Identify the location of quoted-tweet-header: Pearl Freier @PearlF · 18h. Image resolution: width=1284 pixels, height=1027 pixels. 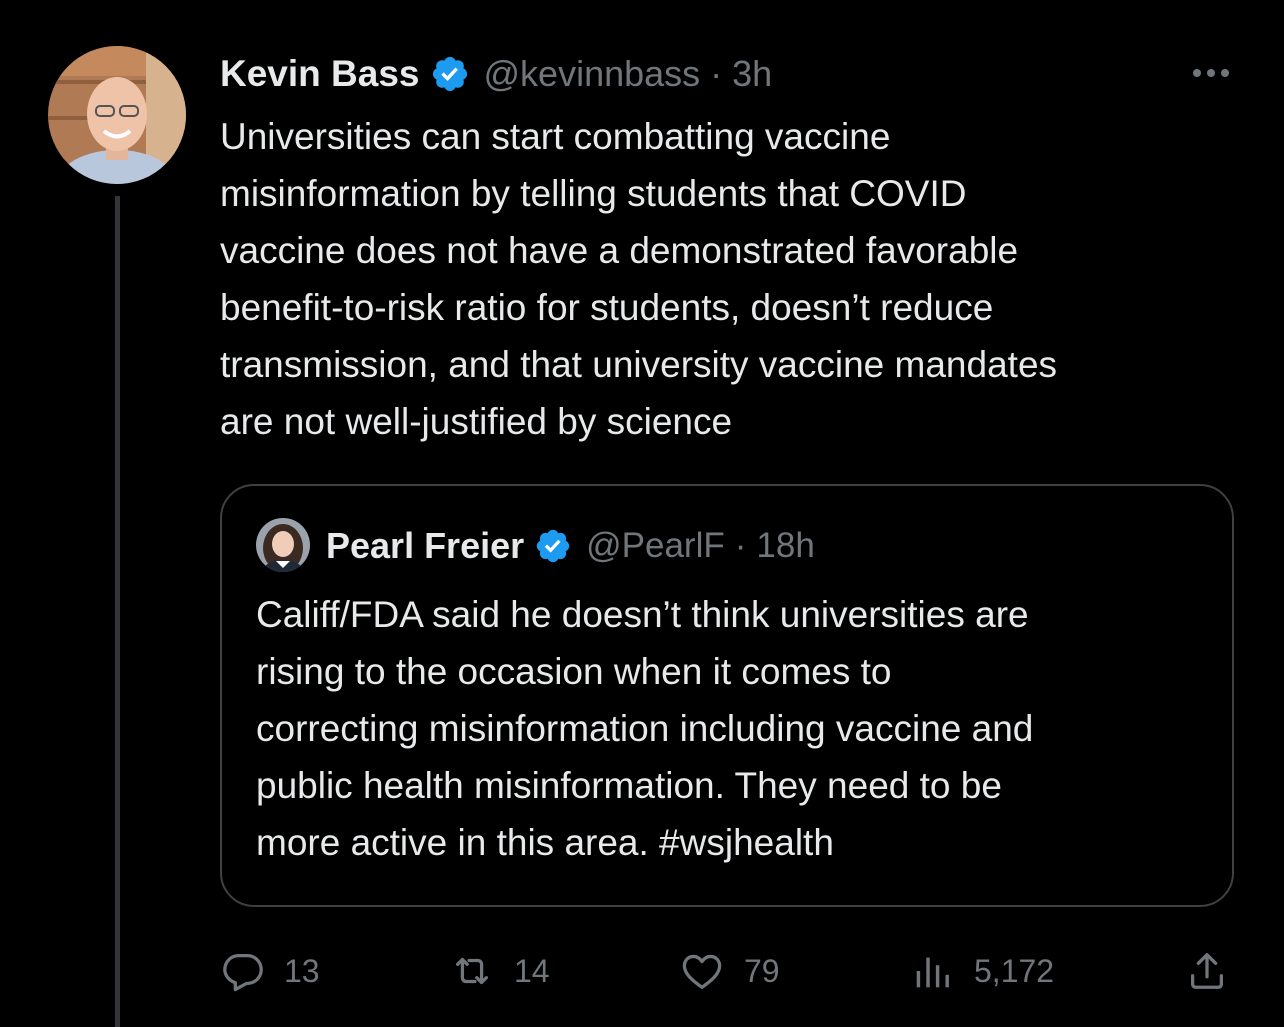
(570, 546).